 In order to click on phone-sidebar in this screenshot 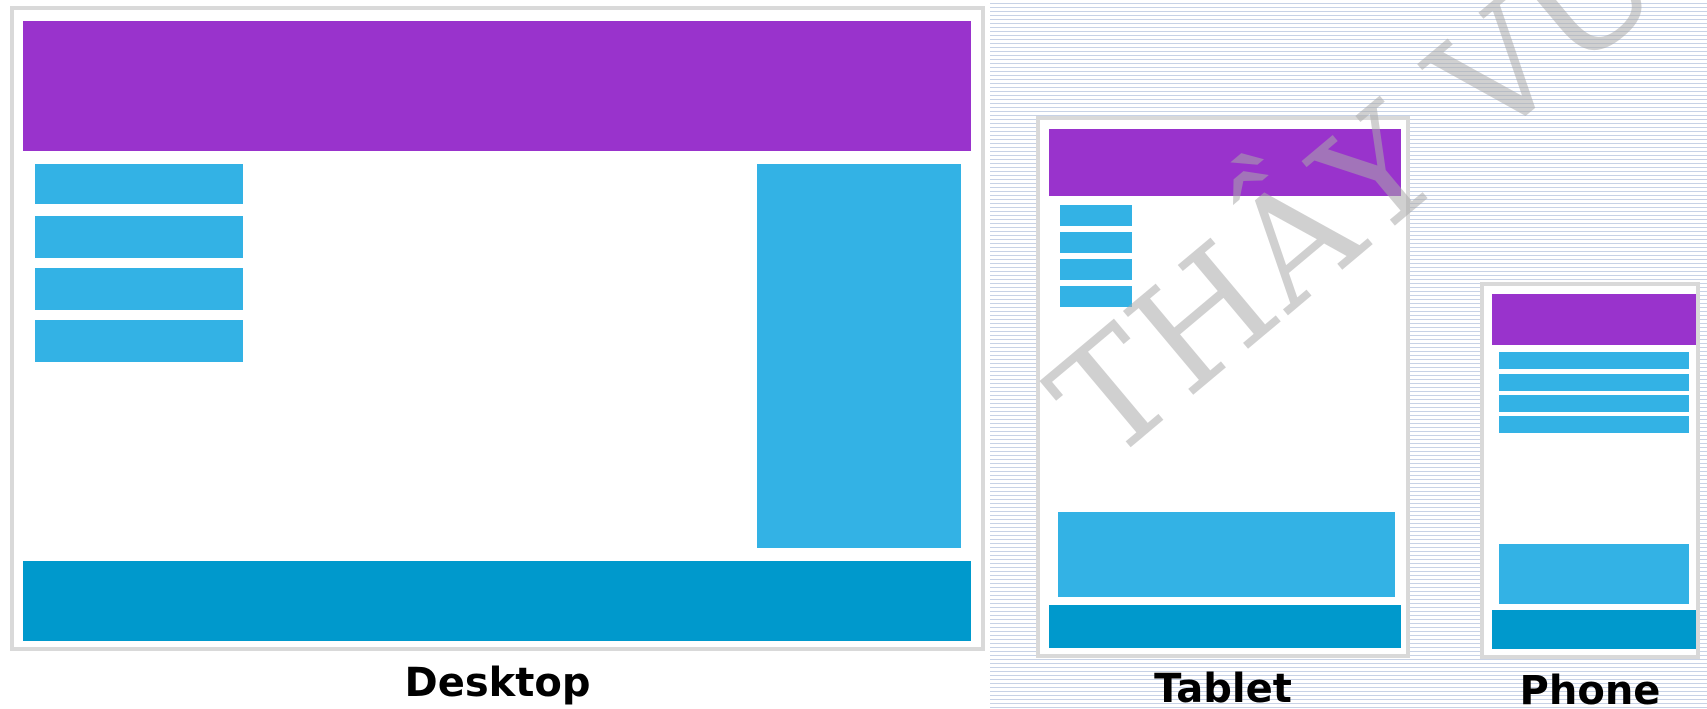, I will do `click(1594, 574)`.